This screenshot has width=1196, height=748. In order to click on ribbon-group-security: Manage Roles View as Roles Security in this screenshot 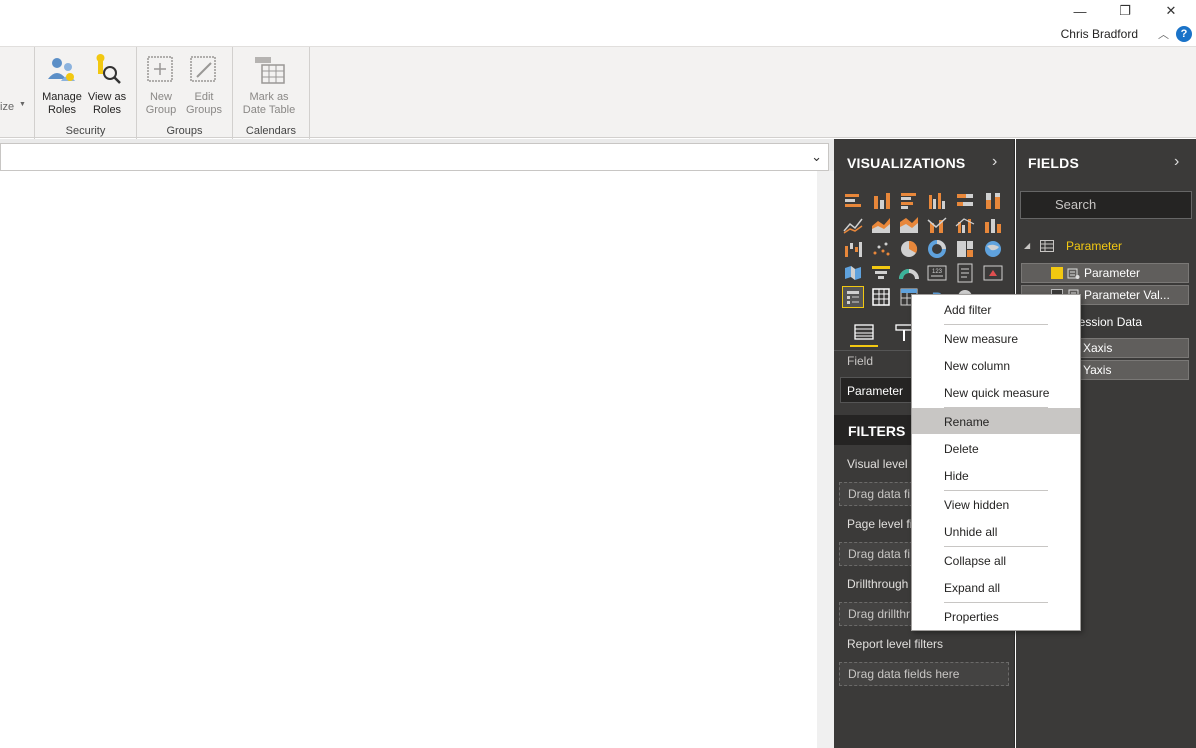, I will do `click(86, 93)`.